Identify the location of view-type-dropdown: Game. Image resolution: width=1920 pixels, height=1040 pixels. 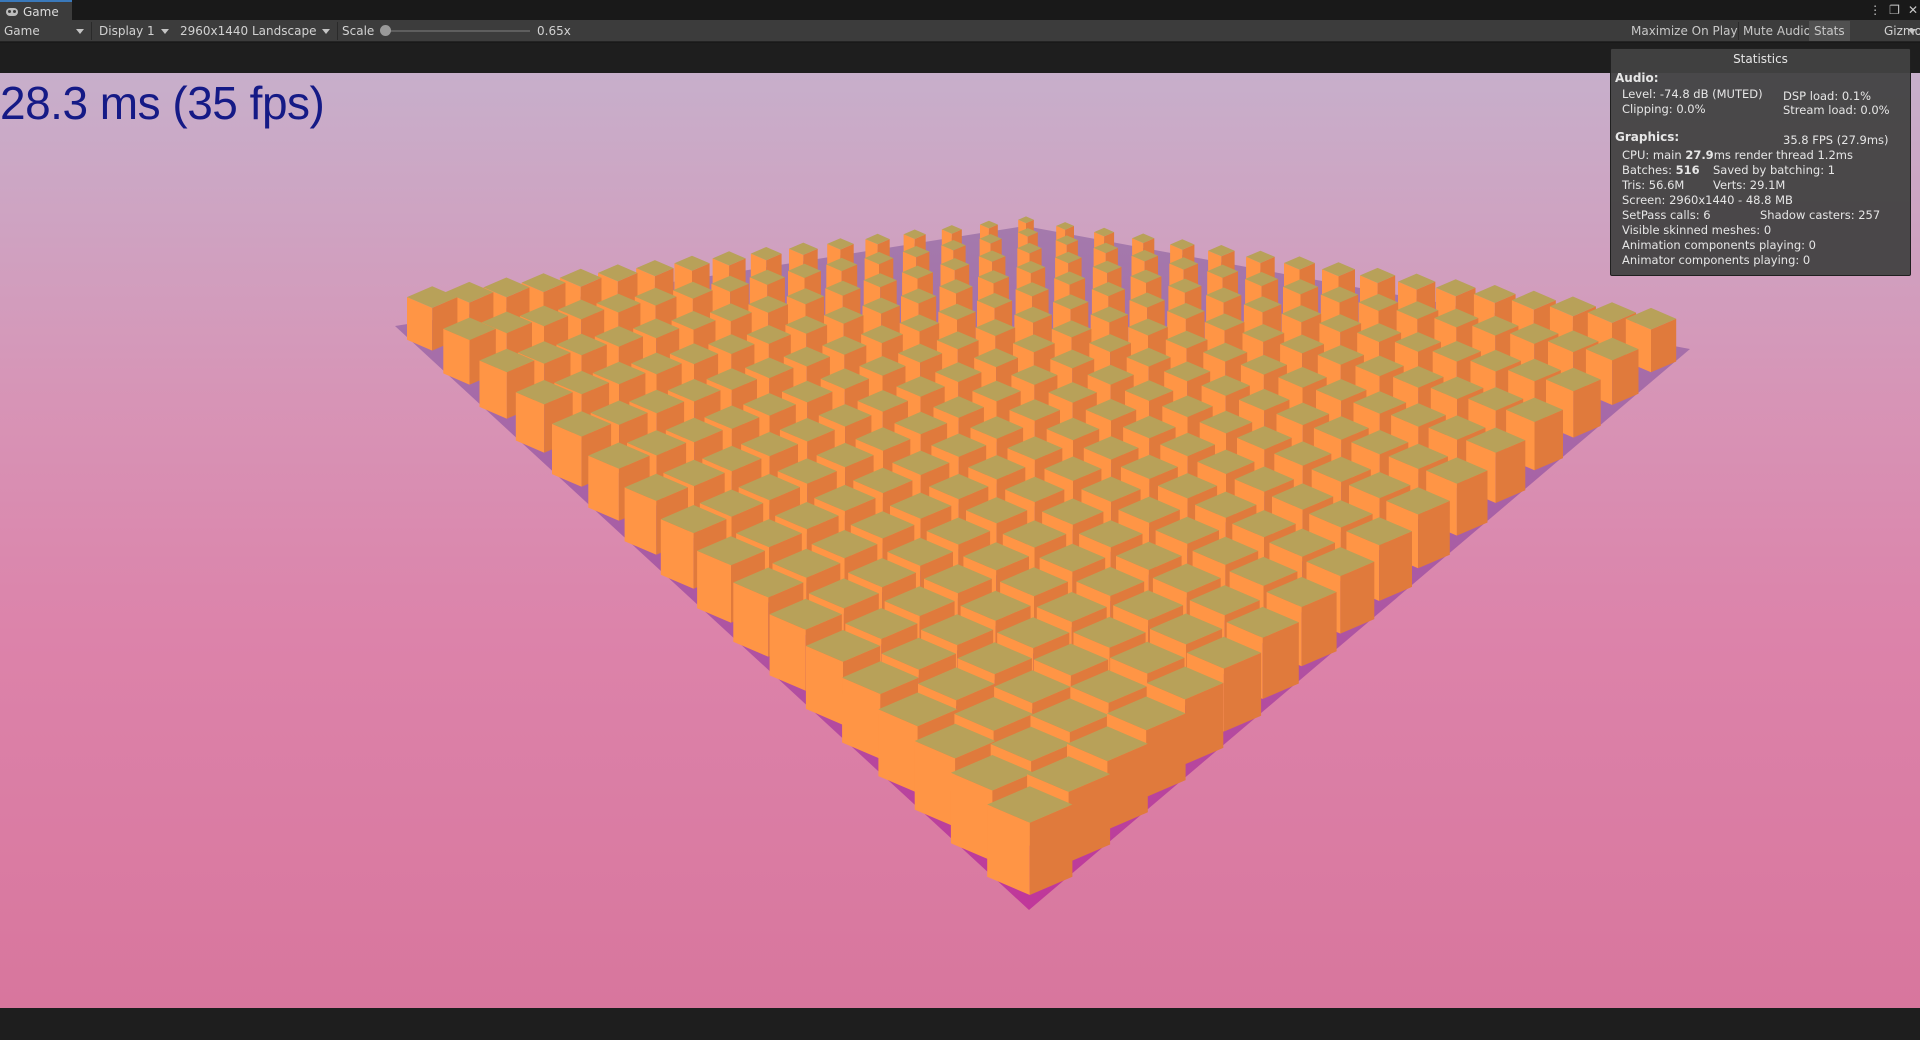
(44, 31).